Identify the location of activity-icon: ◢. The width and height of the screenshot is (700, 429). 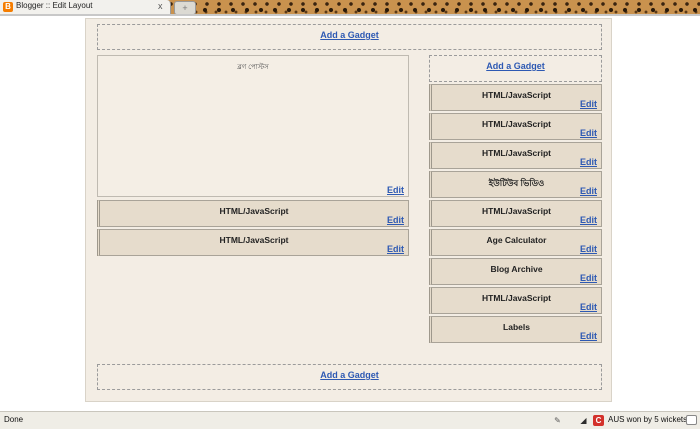
(583, 420).